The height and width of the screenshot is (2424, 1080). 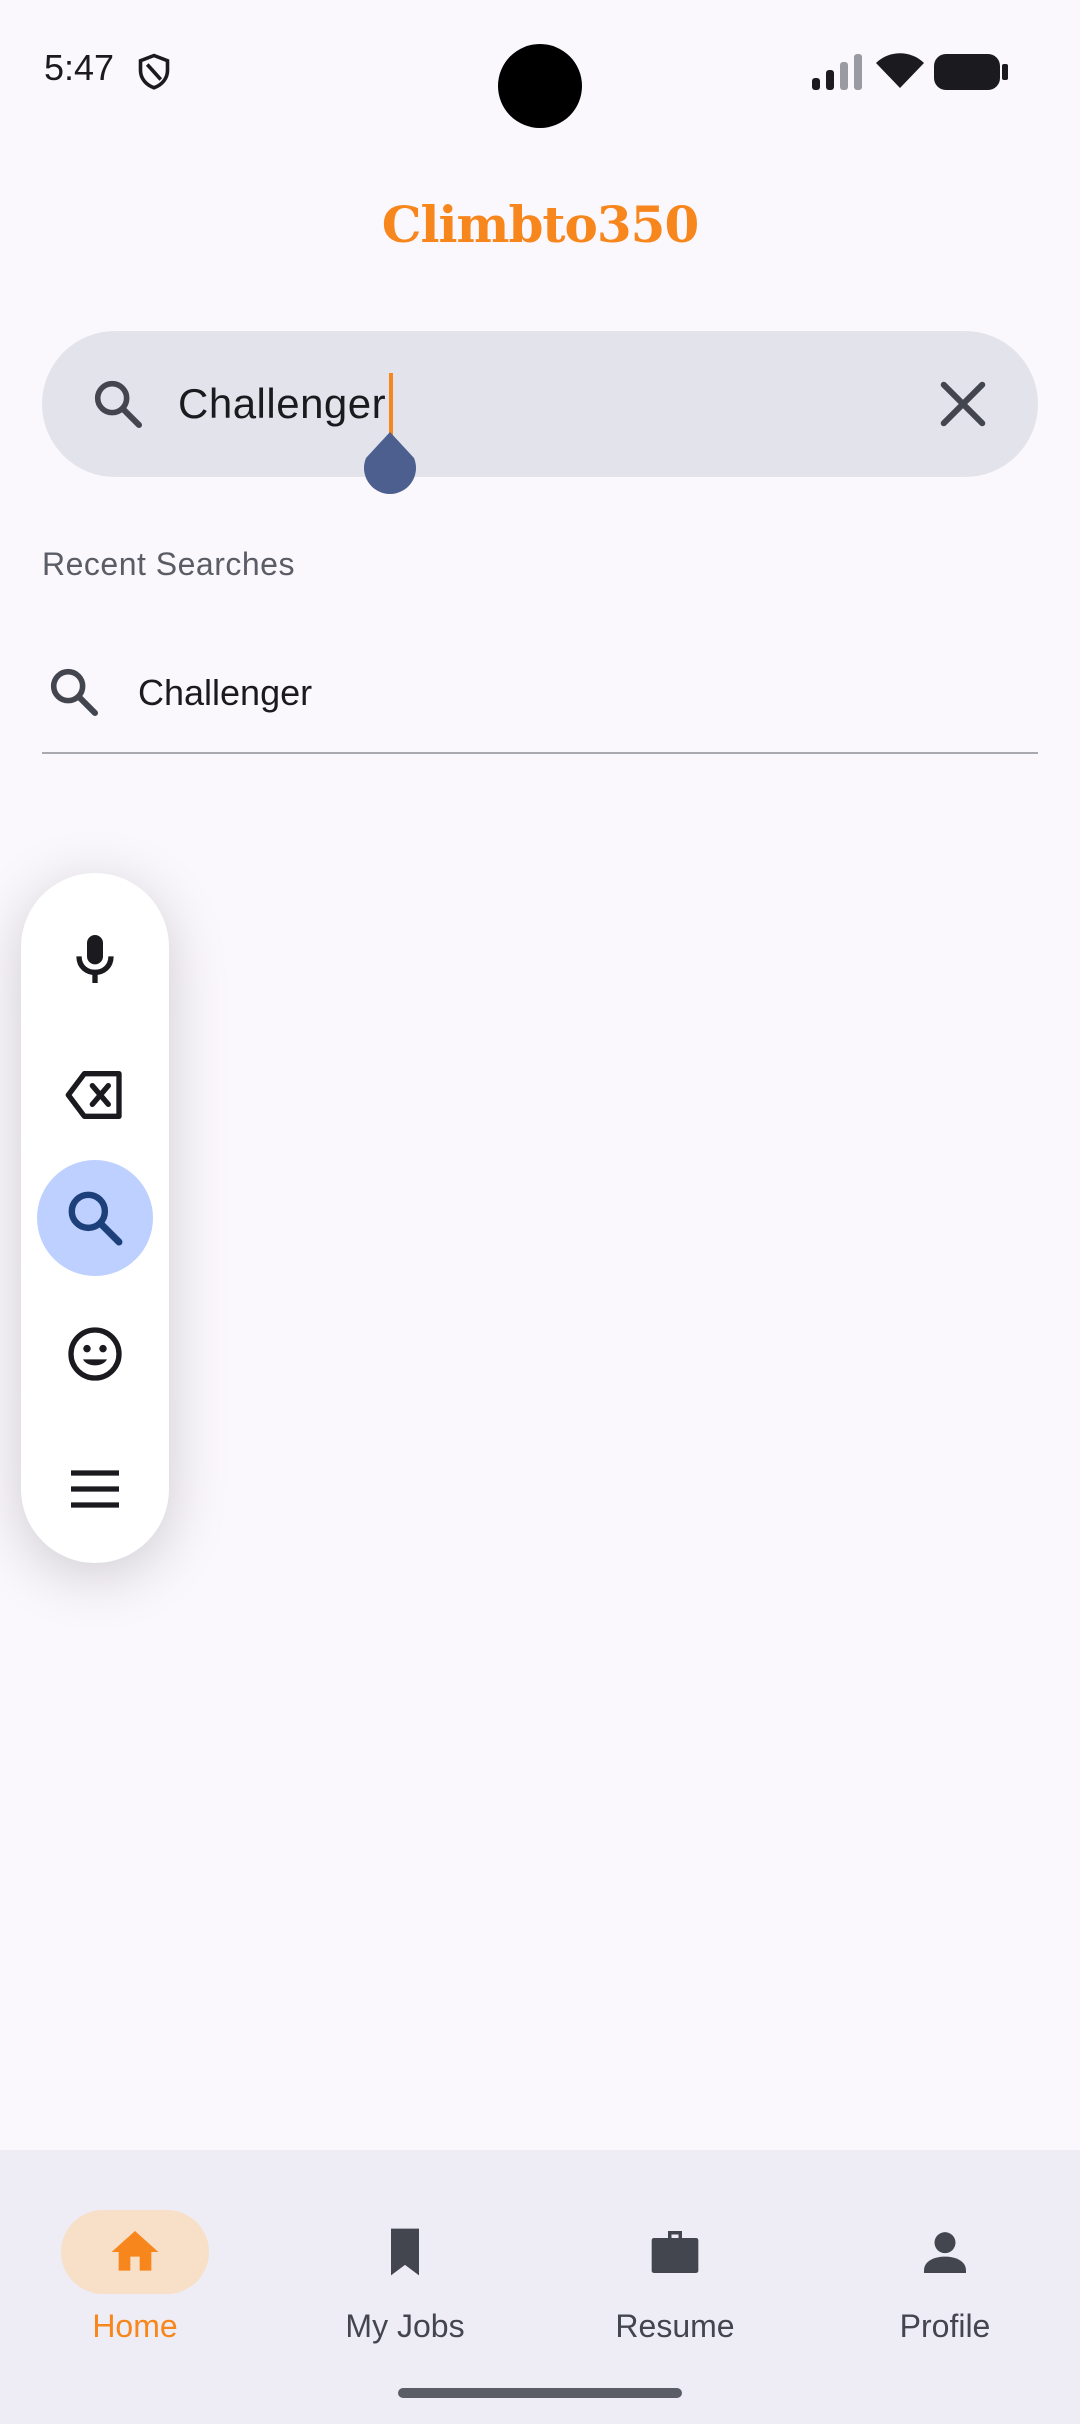 I want to click on search-input: Challenger, so click(x=282, y=404).